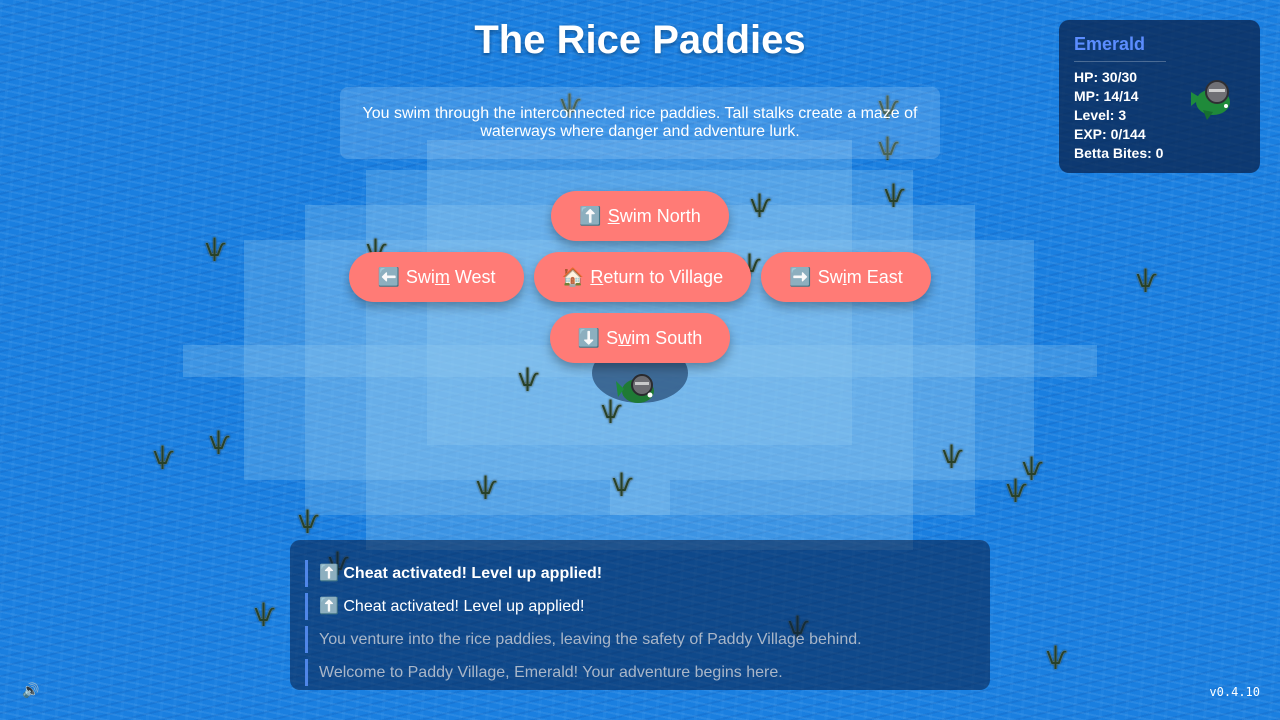 The height and width of the screenshot is (720, 1280). Describe the element at coordinates (654, 337) in the screenshot. I see `swim-south-label: Swim South` at that location.